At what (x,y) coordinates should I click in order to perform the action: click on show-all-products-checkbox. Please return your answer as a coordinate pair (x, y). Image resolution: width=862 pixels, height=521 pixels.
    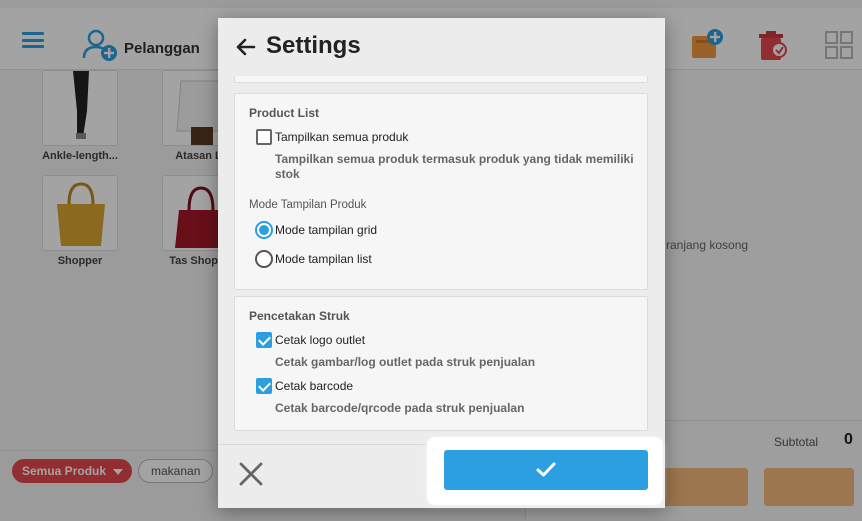
    Looking at the image, I should click on (264, 137).